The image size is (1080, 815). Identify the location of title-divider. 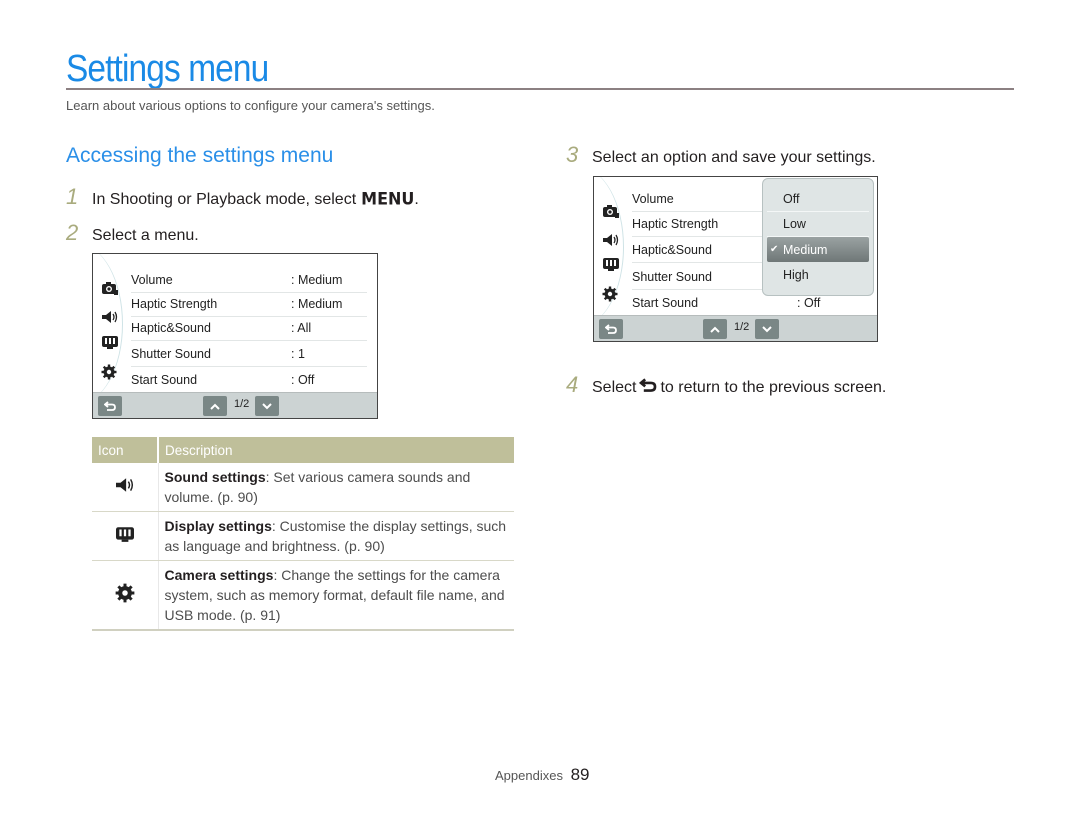
(540, 89).